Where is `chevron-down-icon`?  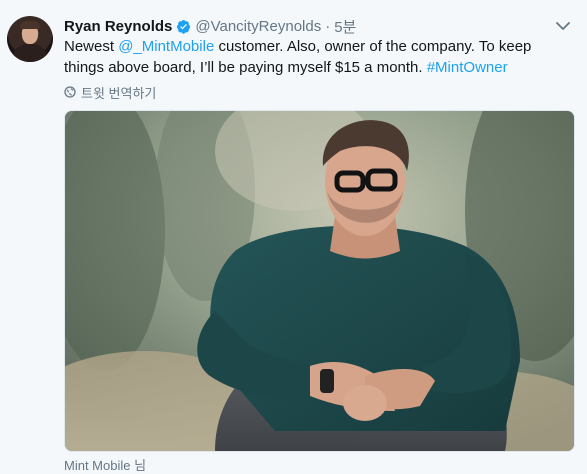
chevron-down-icon is located at coordinates (563, 26).